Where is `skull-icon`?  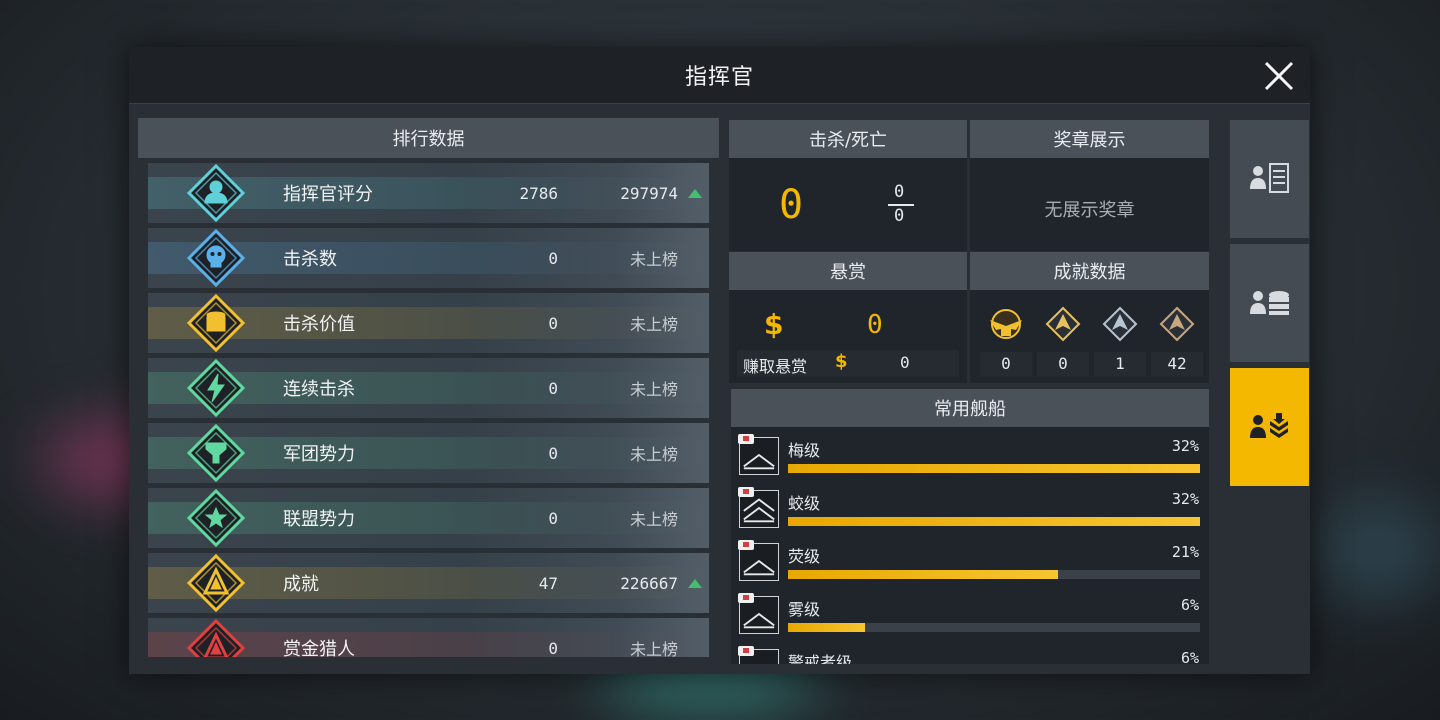 skull-icon is located at coordinates (216, 258).